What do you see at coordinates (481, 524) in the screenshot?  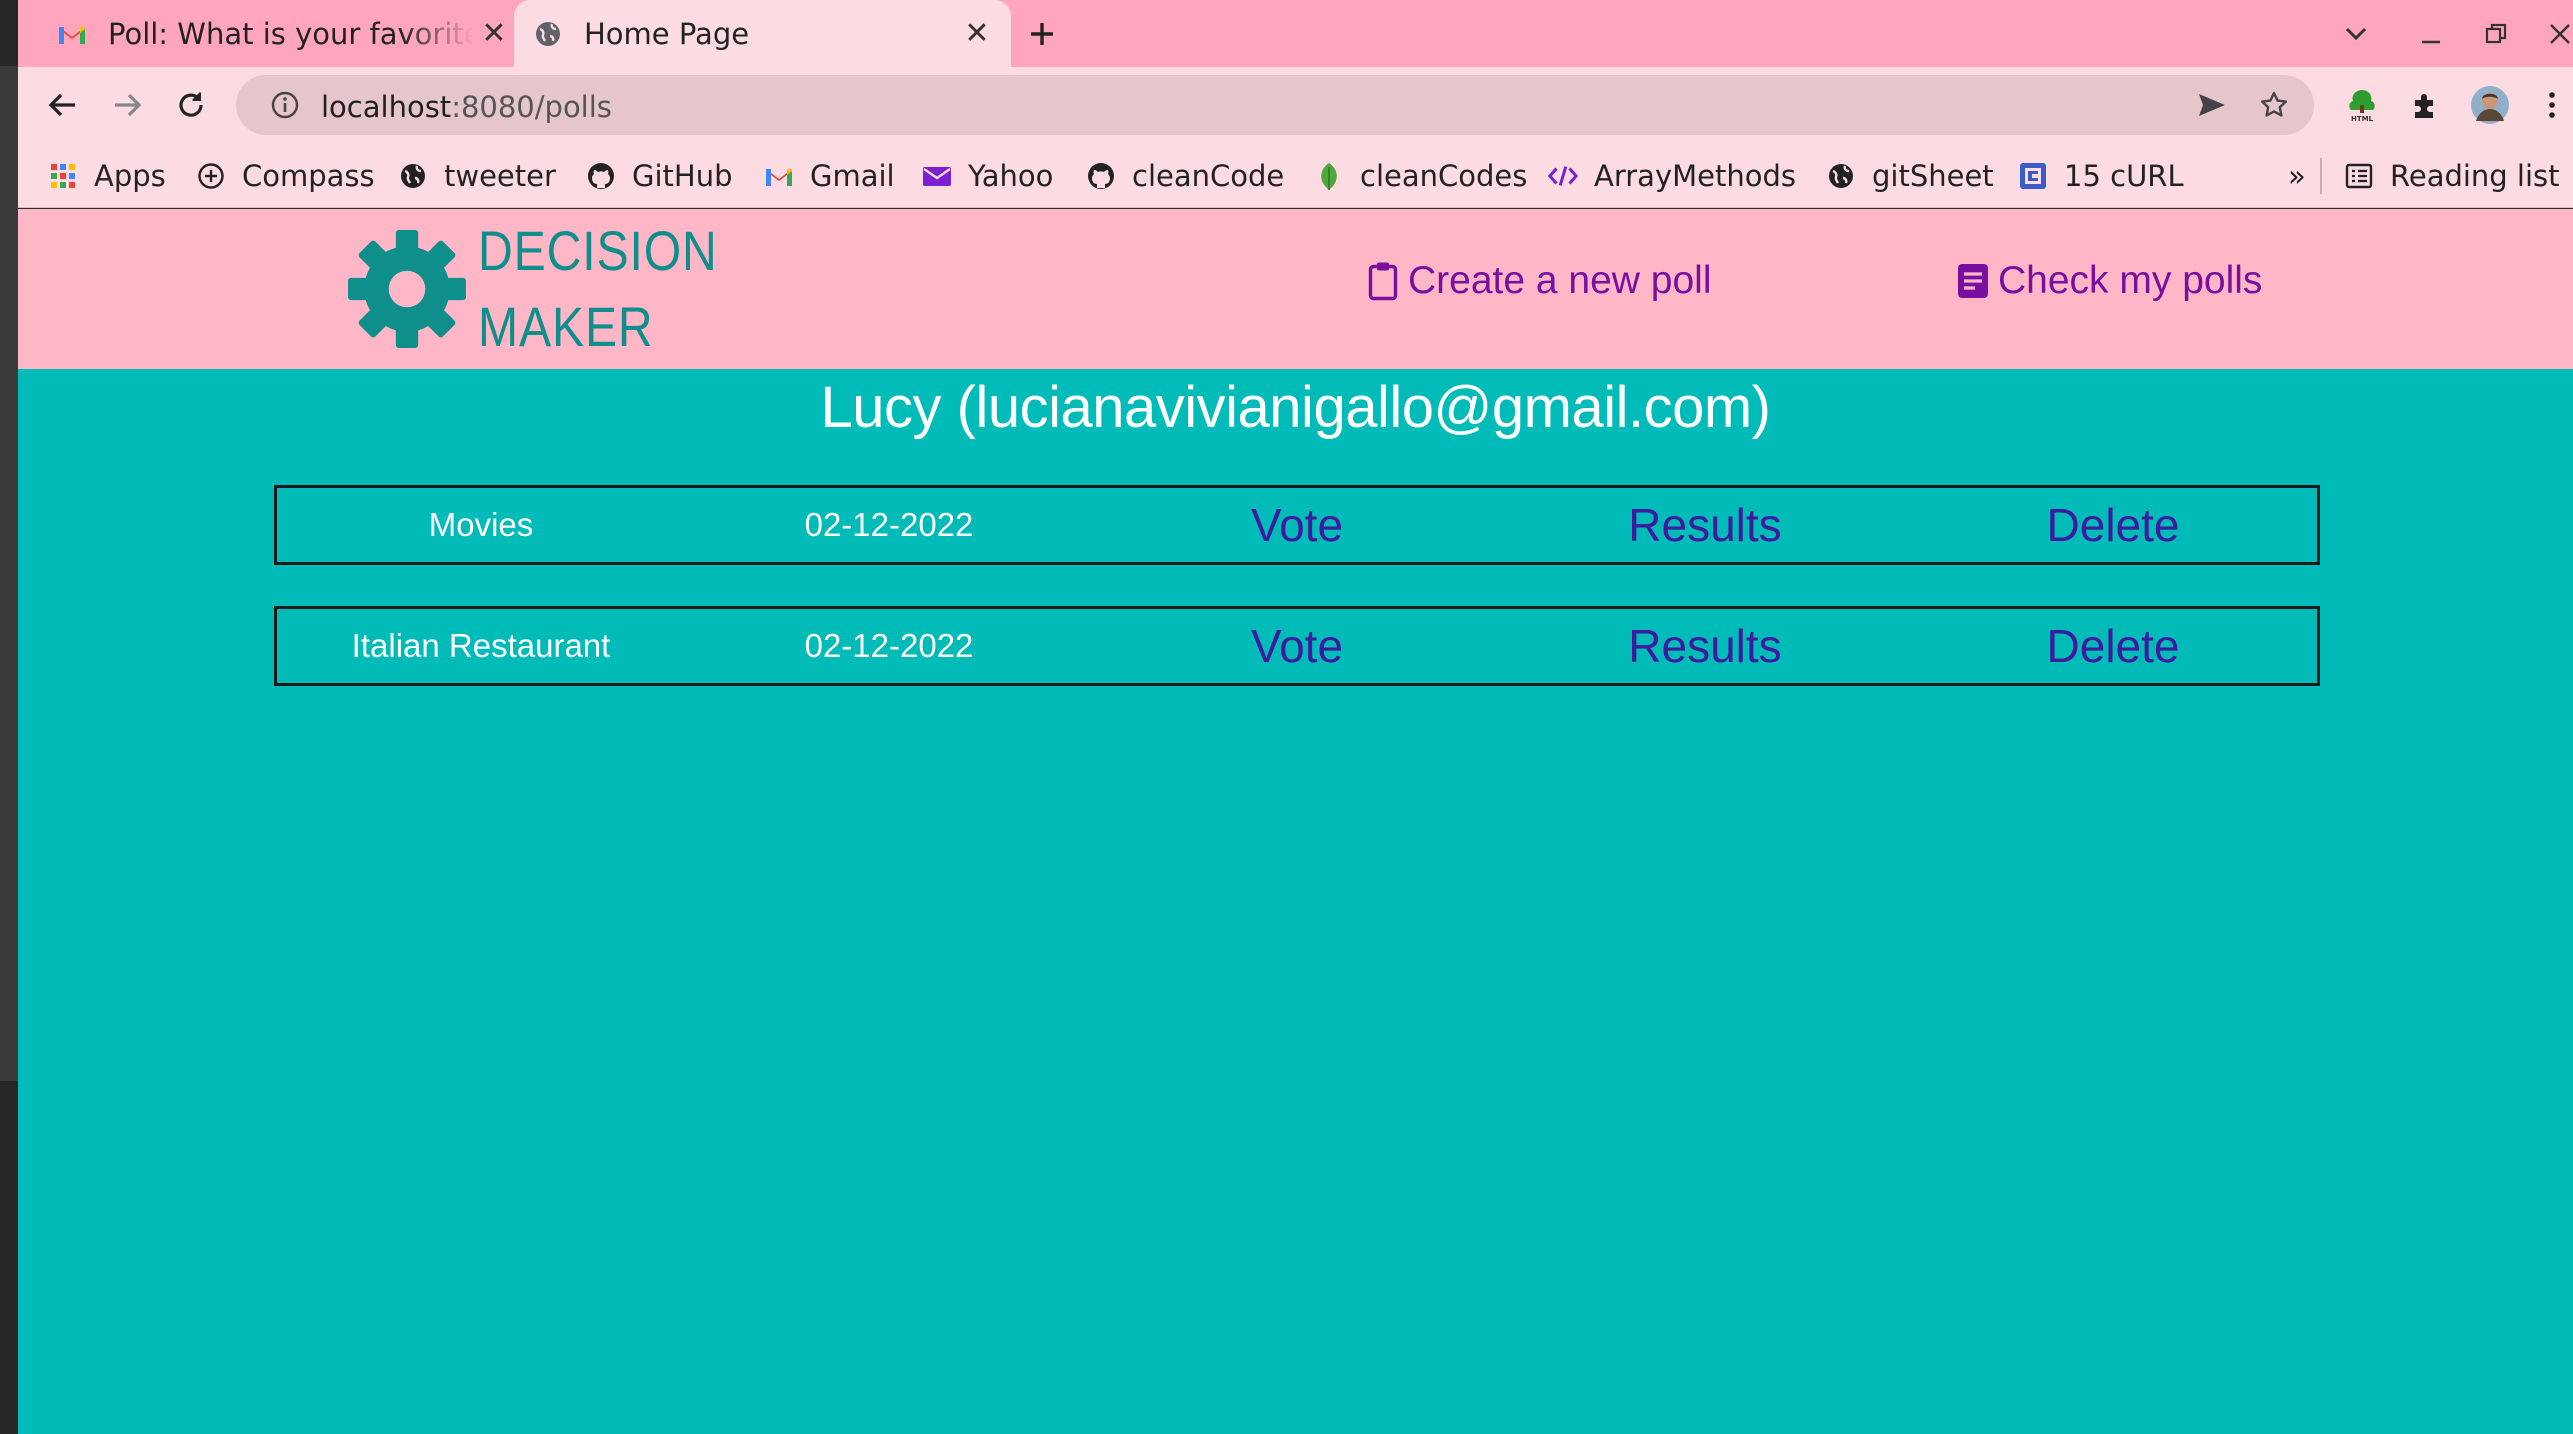 I see `poll-name: Movies` at bounding box center [481, 524].